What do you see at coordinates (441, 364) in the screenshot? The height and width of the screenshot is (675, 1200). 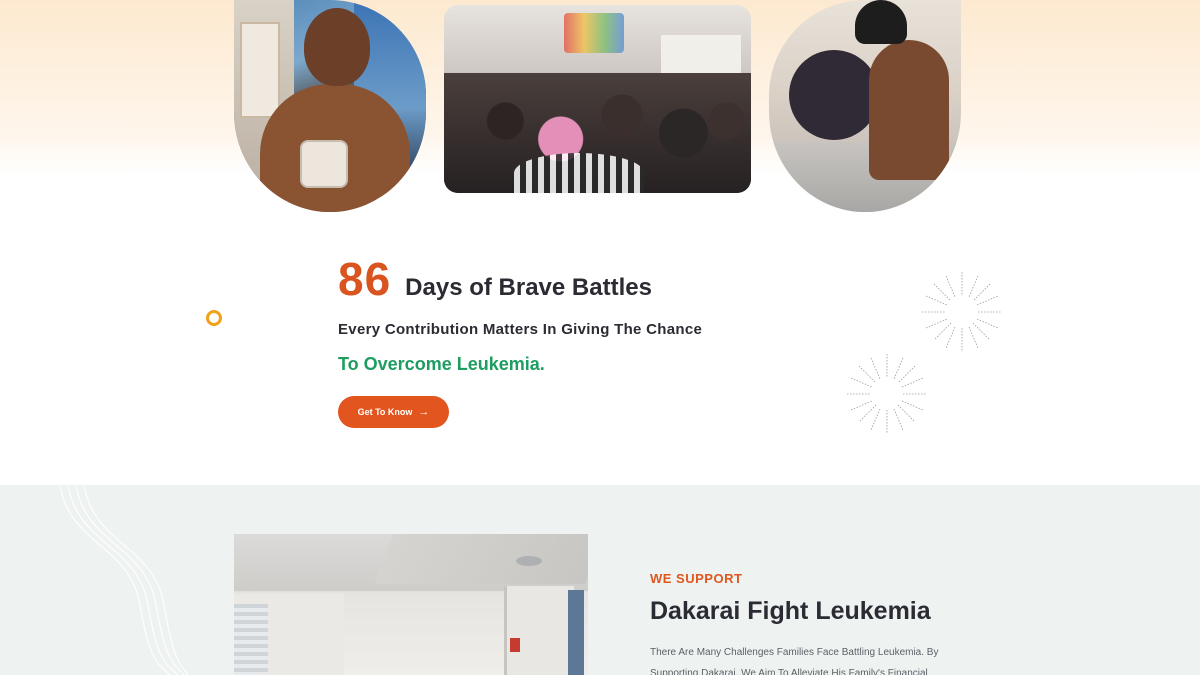 I see `hero-highlight: To Overcome Leukemia.` at bounding box center [441, 364].